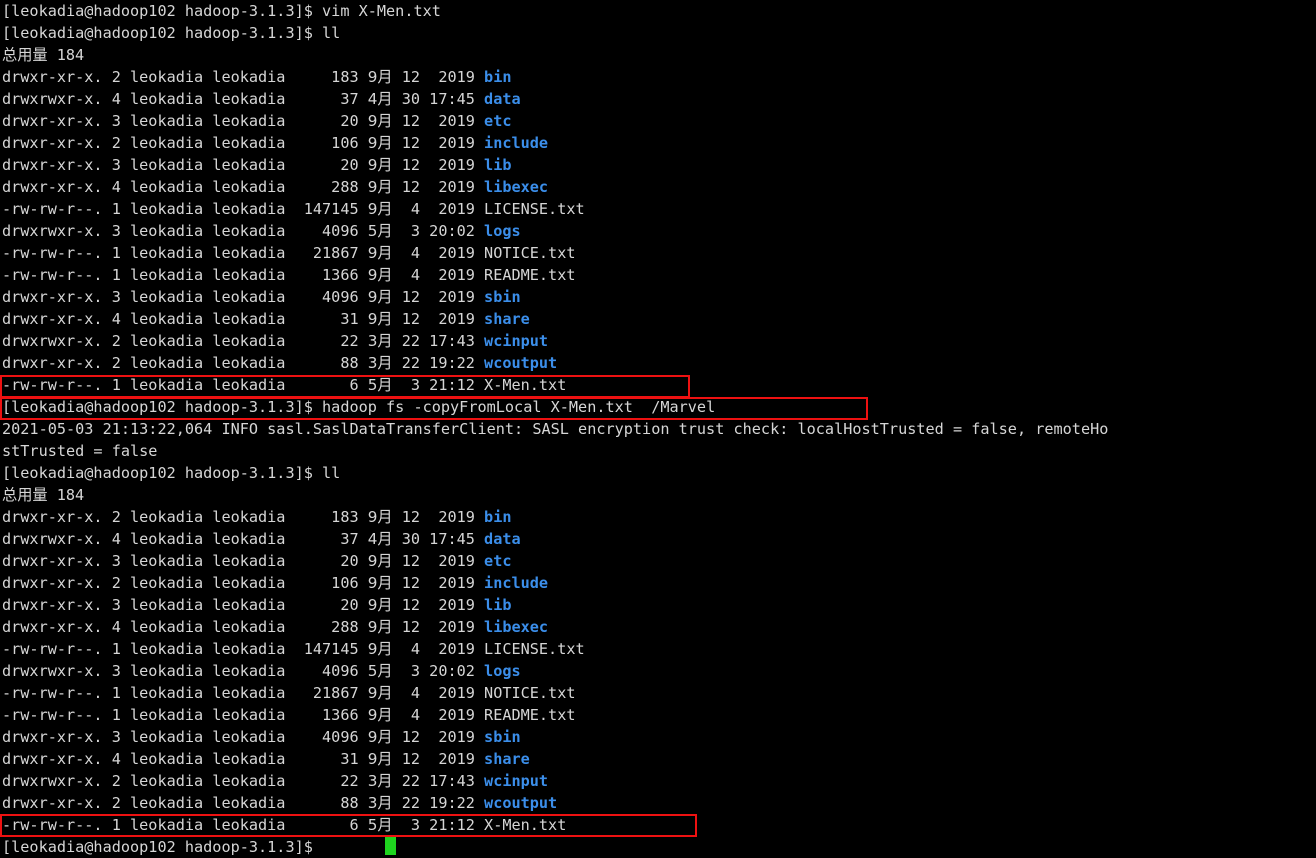 The image size is (1316, 858). What do you see at coordinates (438, 385) in the screenshot?
I see `listing-date: 3 21:12` at bounding box center [438, 385].